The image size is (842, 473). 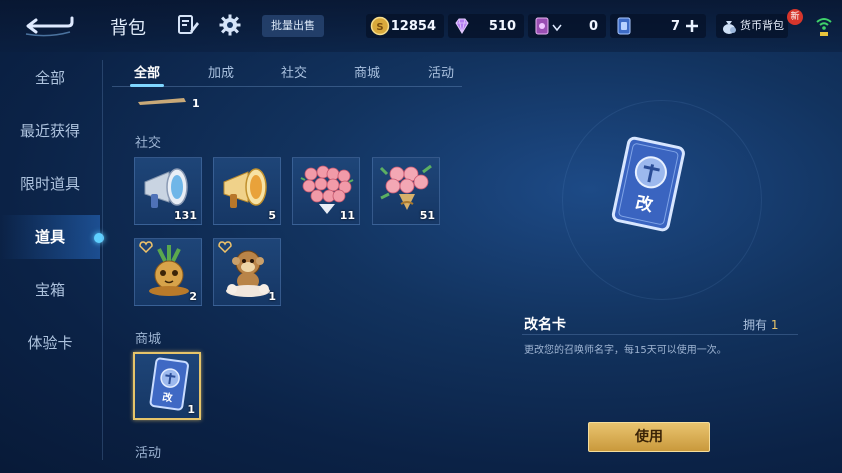 I want to click on ticket-card-icon, so click(x=542, y=26).